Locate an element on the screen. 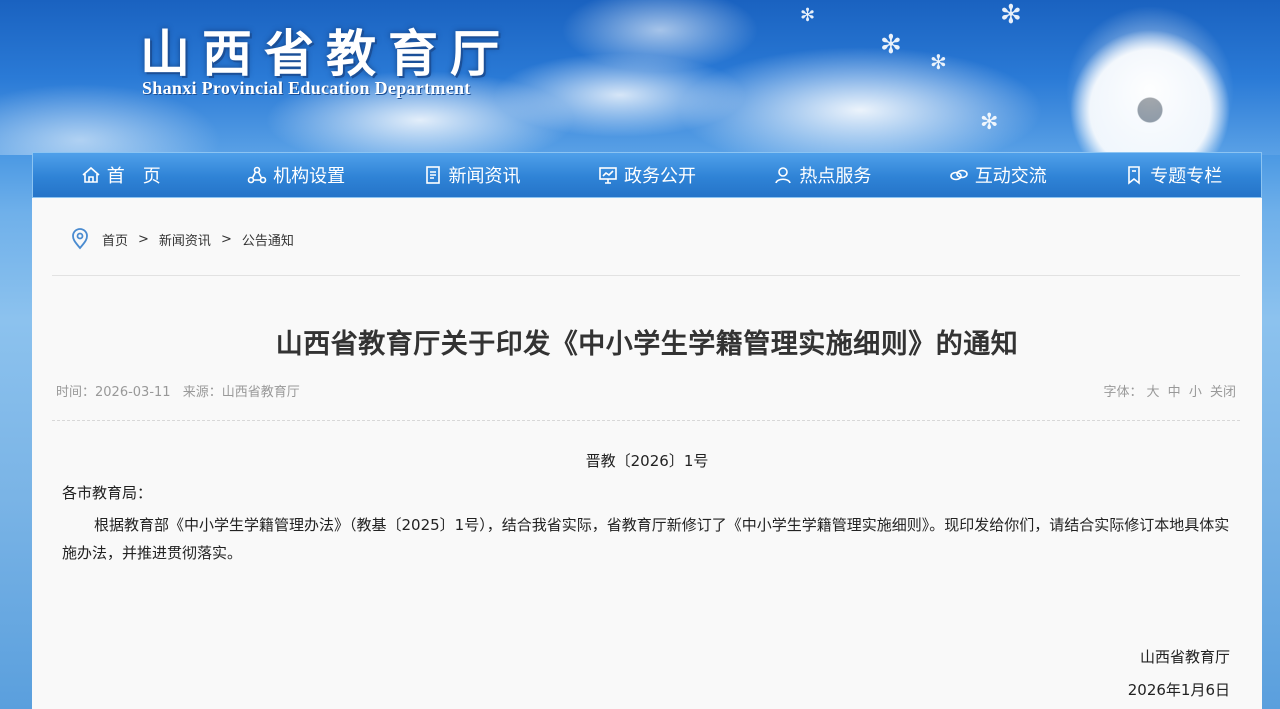 Image resolution: width=1280 pixels, height=709 pixels. breadcrumb: 首页 > 新闻资讯 > 公告通知 is located at coordinates (182, 239).